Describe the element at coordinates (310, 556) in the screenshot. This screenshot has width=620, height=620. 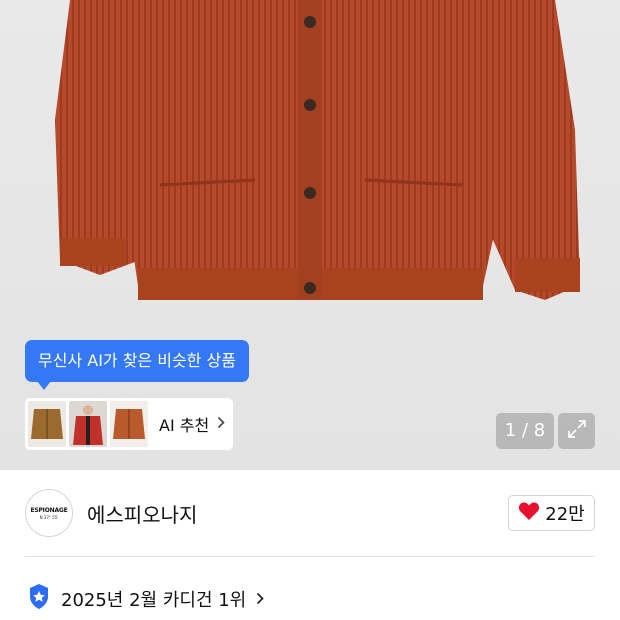
I see `section-divider` at that location.